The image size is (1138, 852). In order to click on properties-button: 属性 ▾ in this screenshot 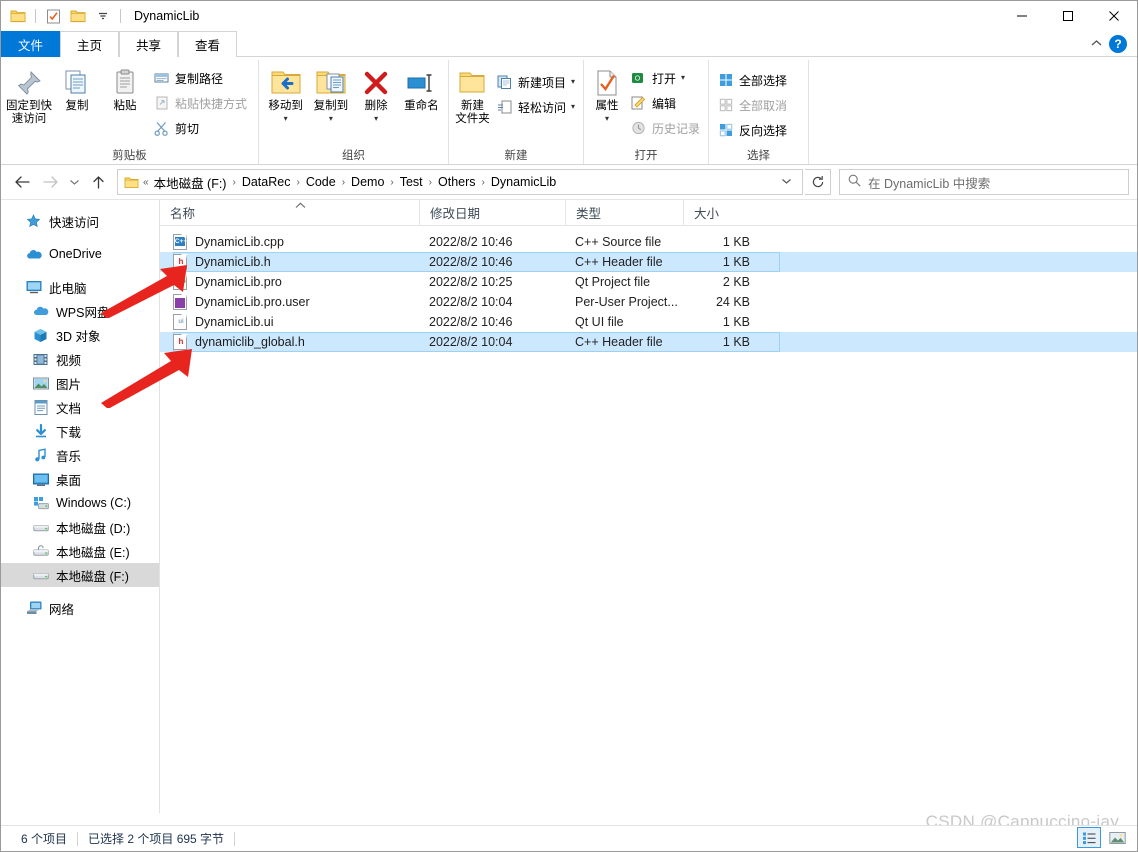, I will do `click(607, 95)`.